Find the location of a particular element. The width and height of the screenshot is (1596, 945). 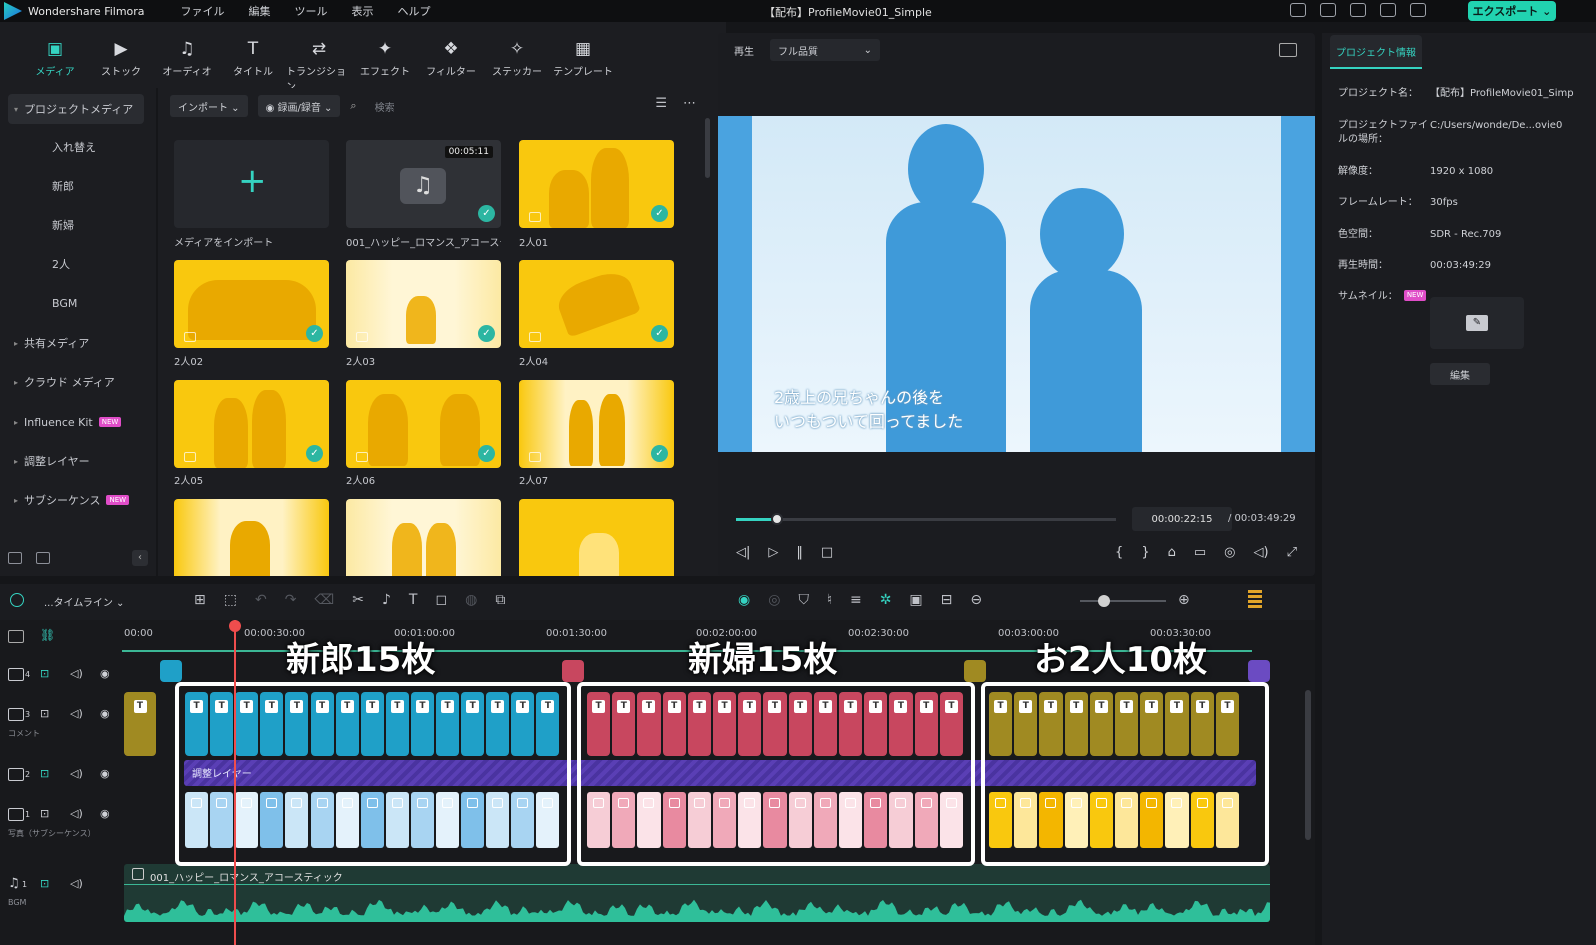

playhead-handle is located at coordinates (235, 626).